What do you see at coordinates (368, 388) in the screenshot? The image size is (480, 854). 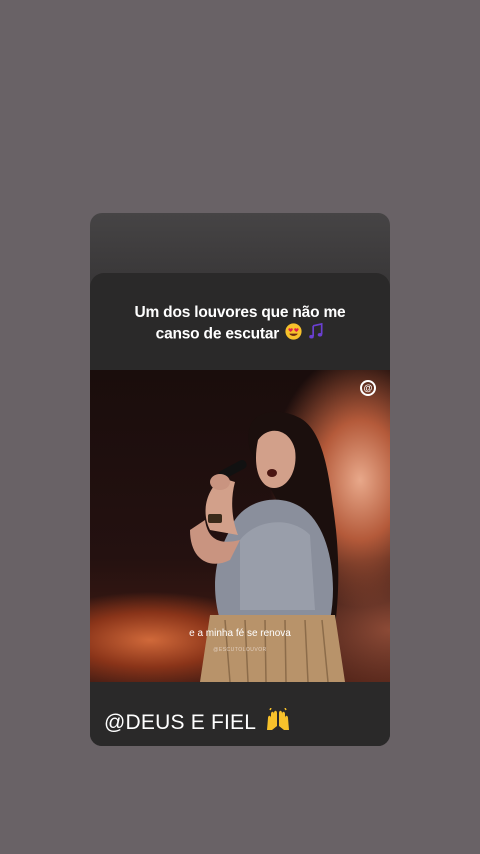 I see `app-logo-icon: @` at bounding box center [368, 388].